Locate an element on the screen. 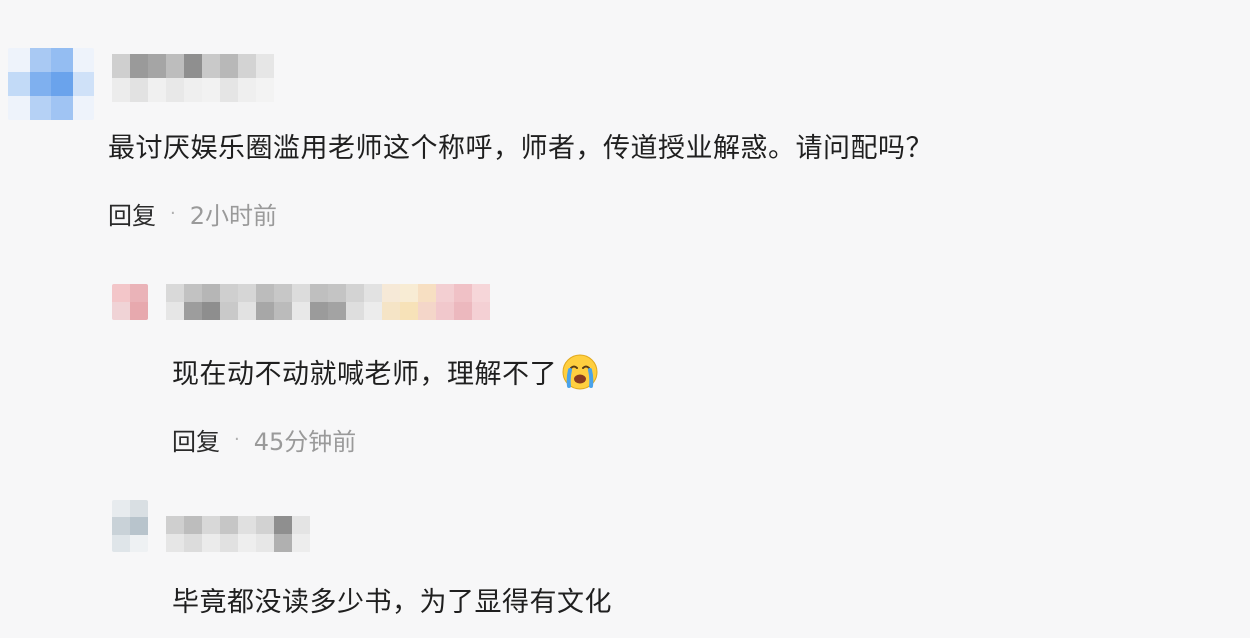 Image resolution: width=1250 pixels, height=638 pixels. timestamp: 2小时前 is located at coordinates (233, 216).